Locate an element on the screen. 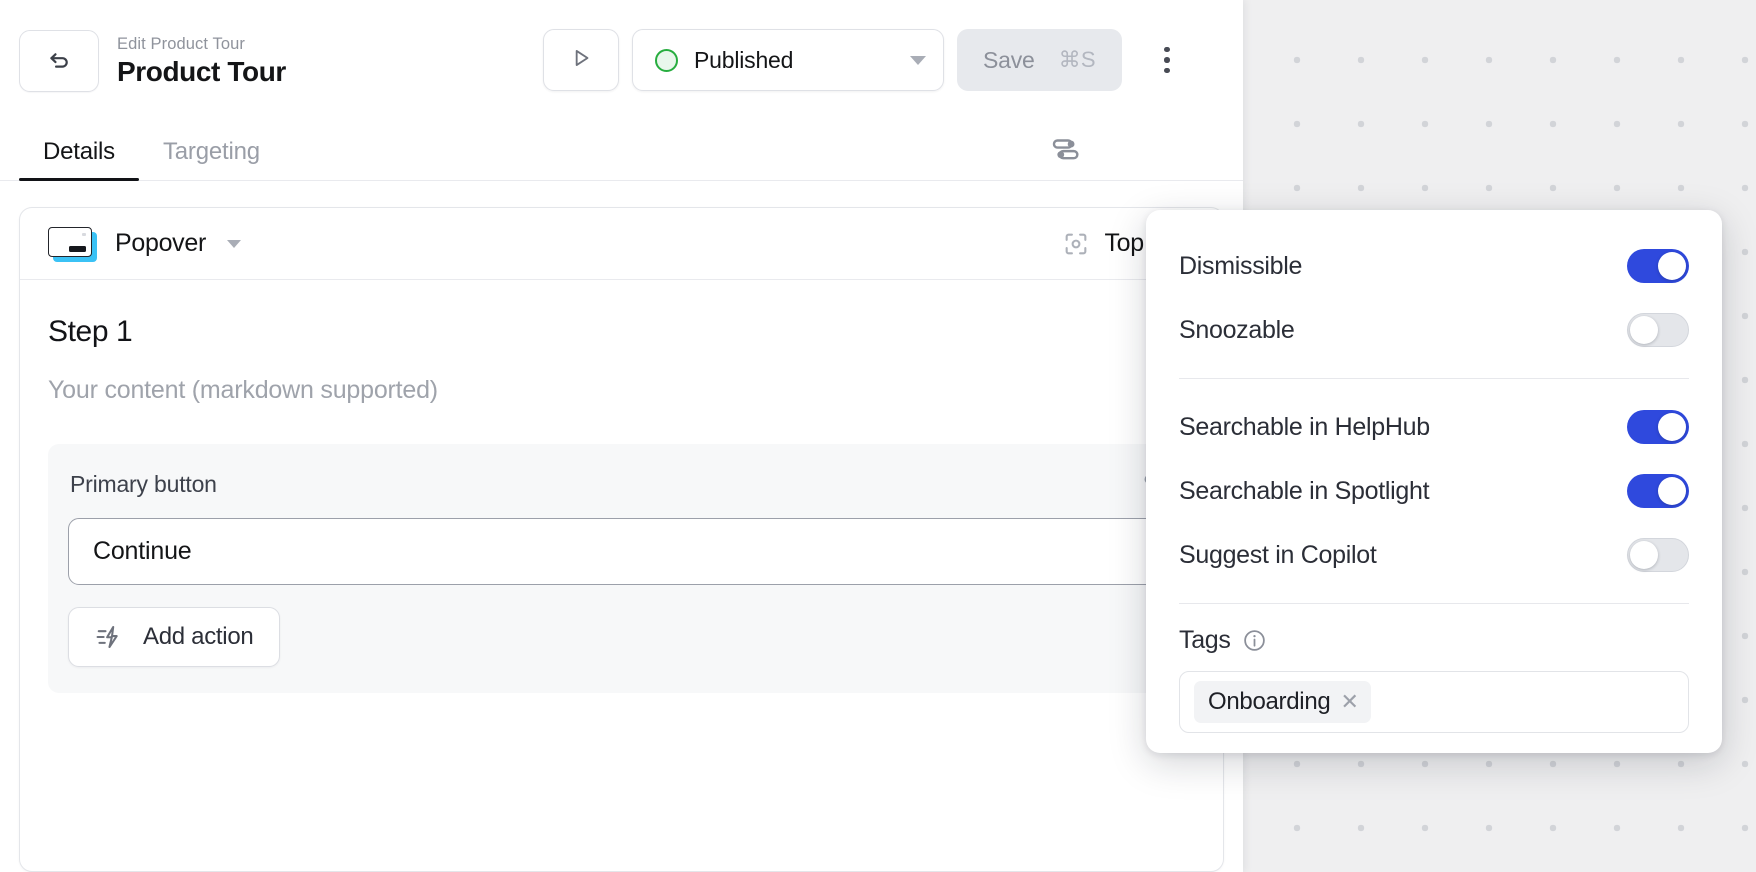  setting-label-suggest-copilot: Suggest in Copilot is located at coordinates (1278, 554).